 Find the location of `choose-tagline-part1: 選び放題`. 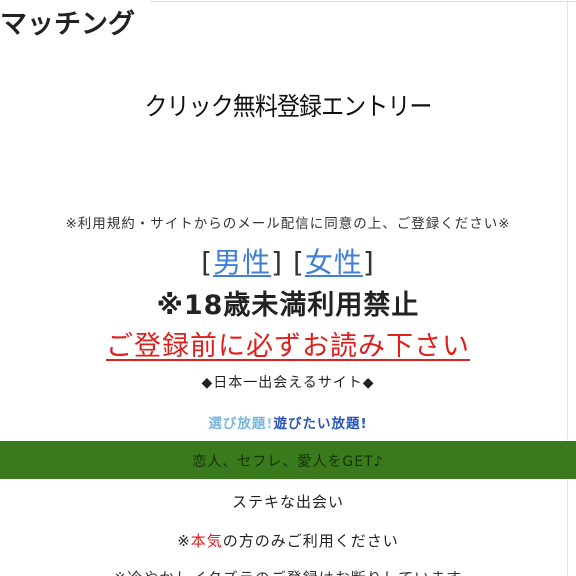

choose-tagline-part1: 選び放題 is located at coordinates (237, 424).